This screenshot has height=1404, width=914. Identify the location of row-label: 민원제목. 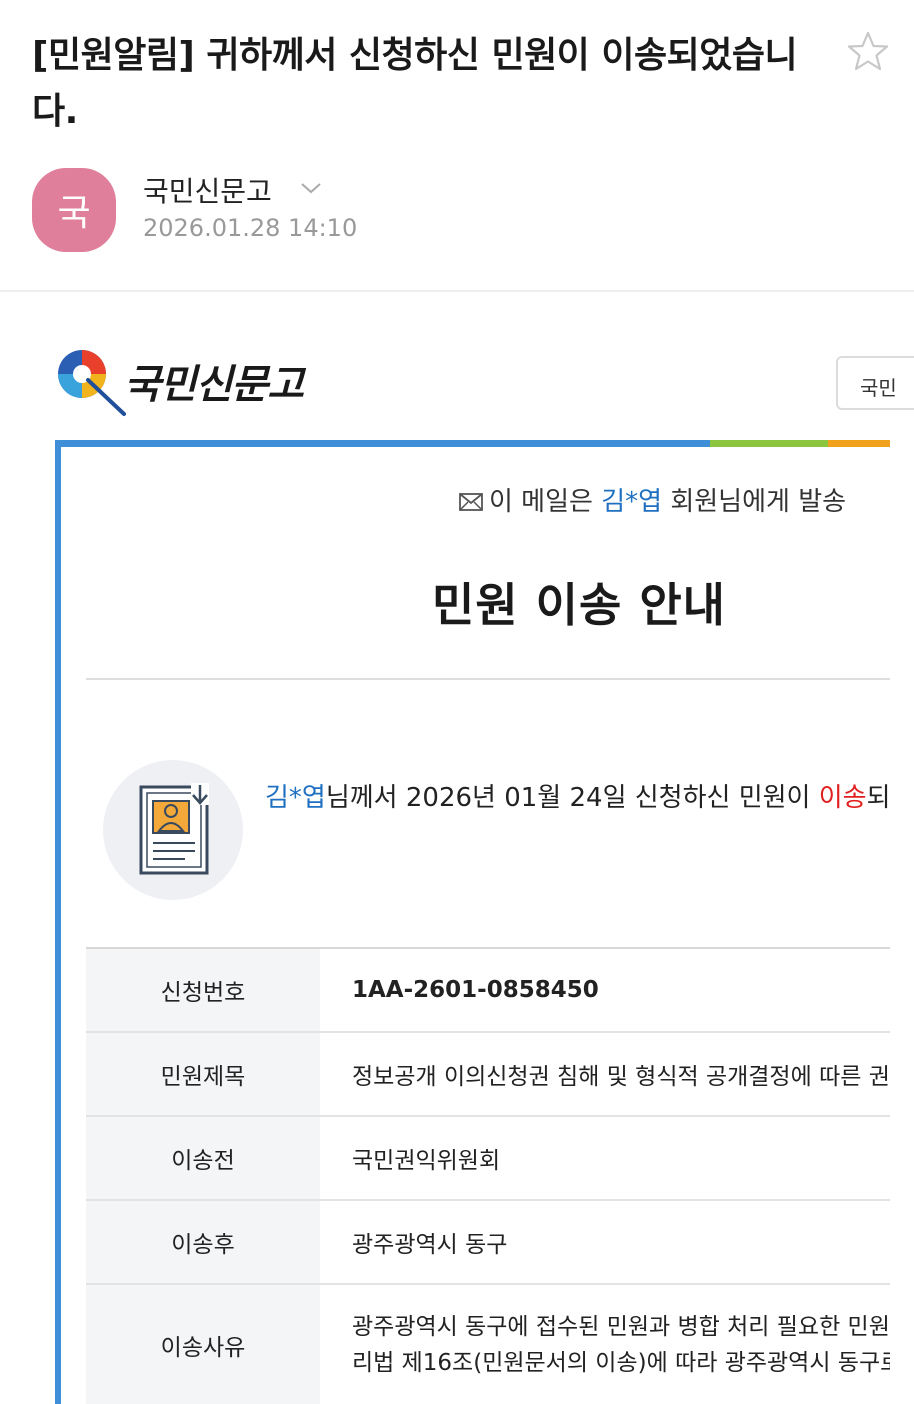
(203, 1073).